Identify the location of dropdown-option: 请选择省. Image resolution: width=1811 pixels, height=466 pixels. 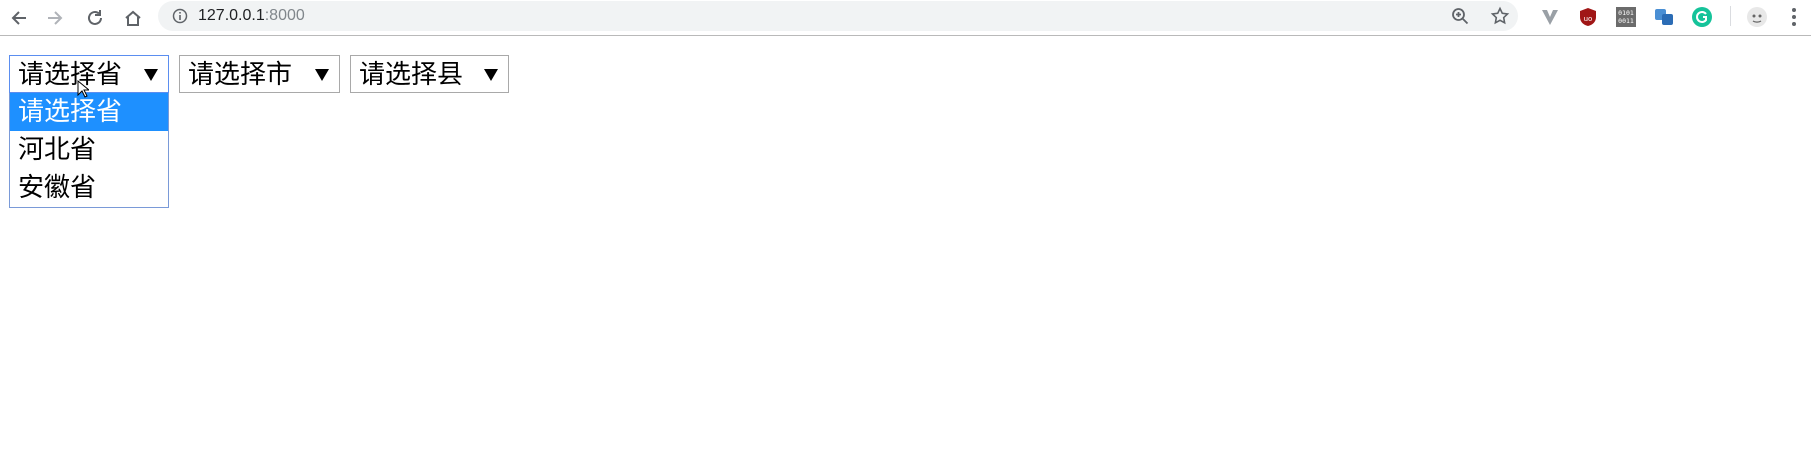
(89, 112).